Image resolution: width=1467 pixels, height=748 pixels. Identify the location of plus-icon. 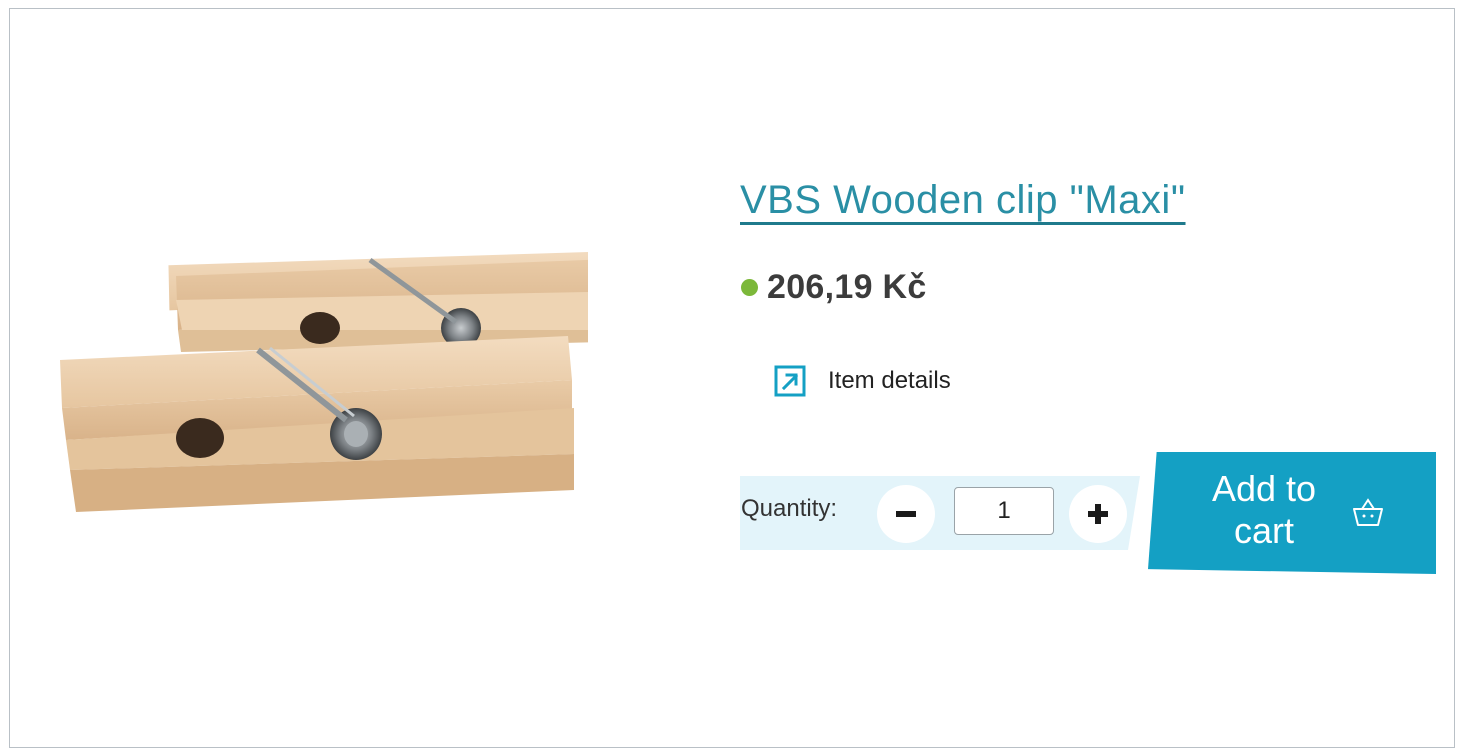
(1098, 514).